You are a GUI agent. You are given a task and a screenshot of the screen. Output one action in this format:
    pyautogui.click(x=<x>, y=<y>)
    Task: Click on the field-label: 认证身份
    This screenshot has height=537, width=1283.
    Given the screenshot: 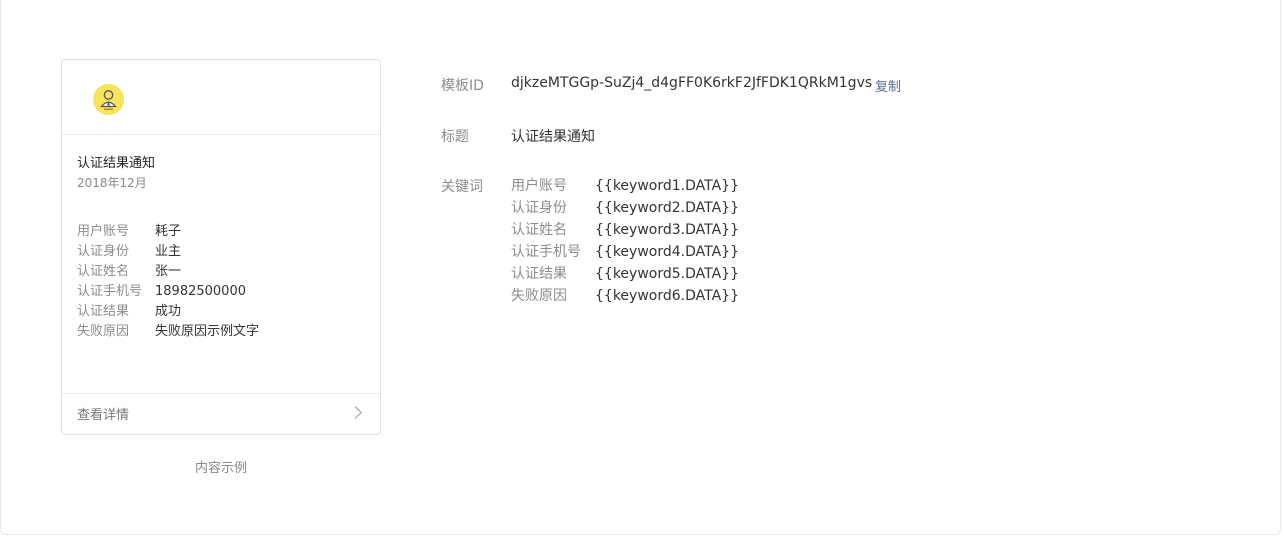 What is the action you would take?
    pyautogui.click(x=103, y=251)
    